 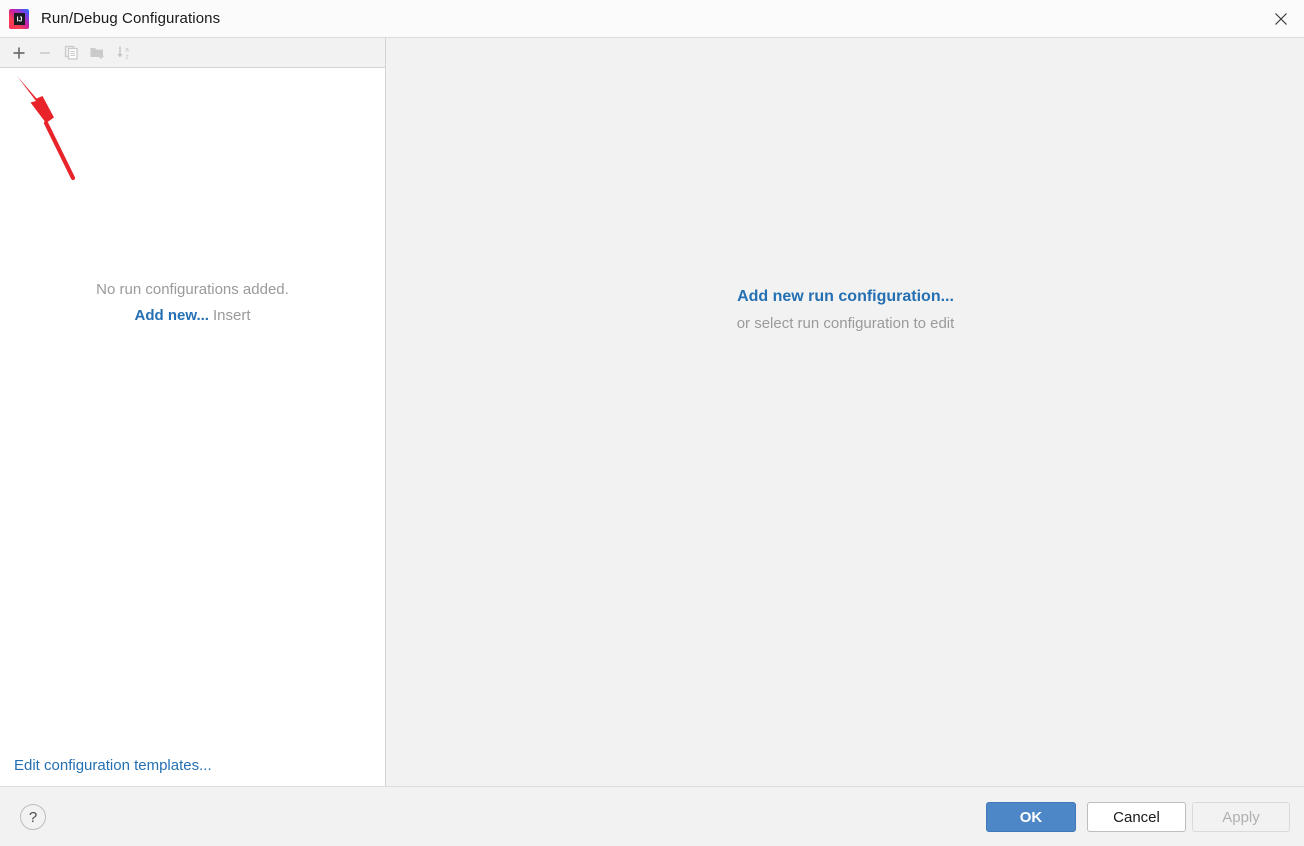 What do you see at coordinates (45, 53) in the screenshot?
I see `remove-configuration-button` at bounding box center [45, 53].